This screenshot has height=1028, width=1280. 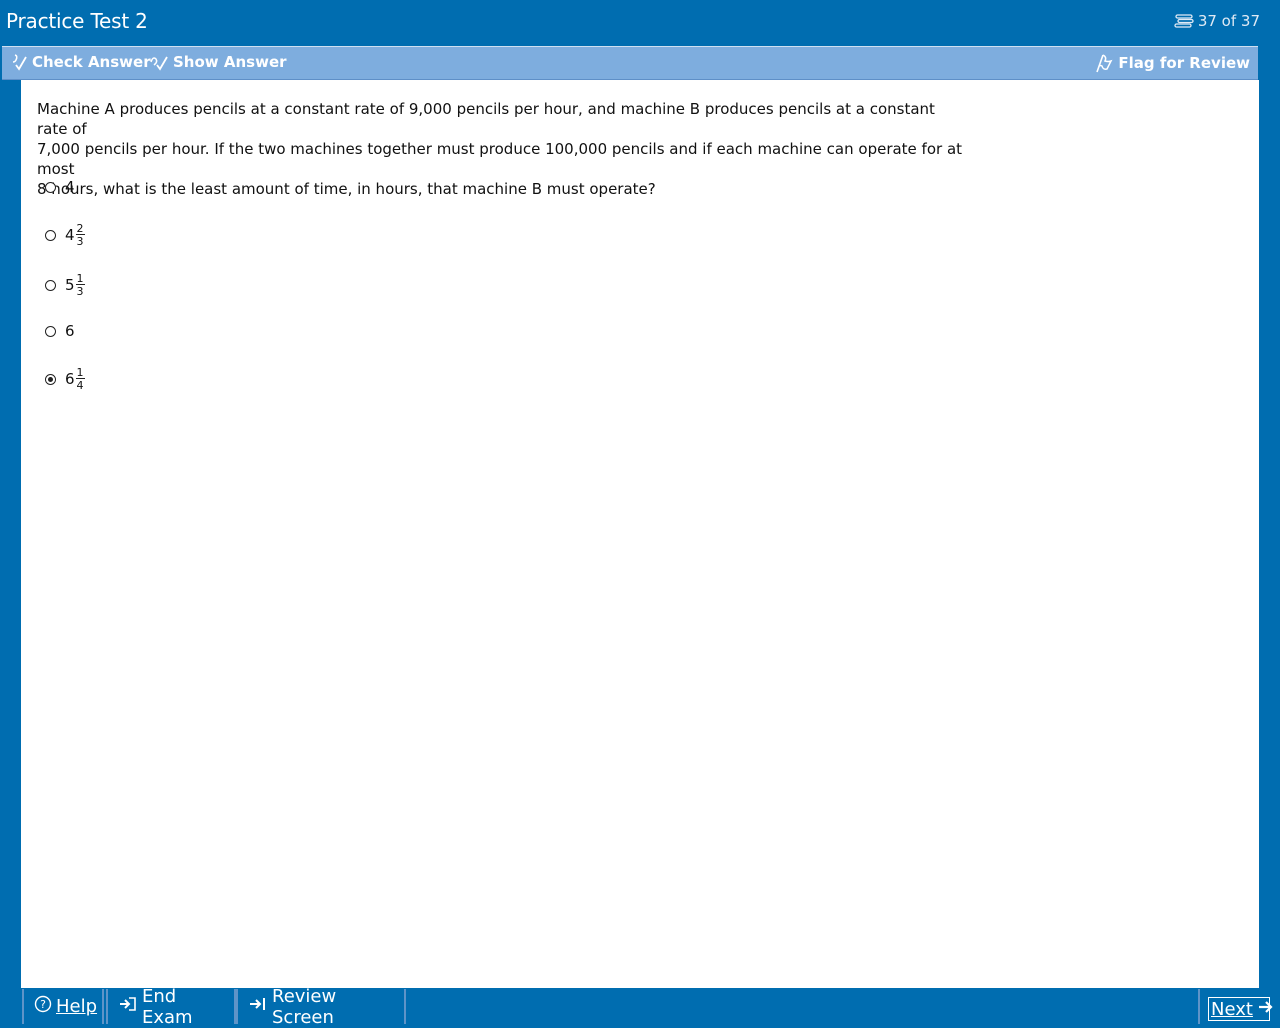 I want to click on flag-for-review-button: Flag for Review, so click(x=1172, y=63).